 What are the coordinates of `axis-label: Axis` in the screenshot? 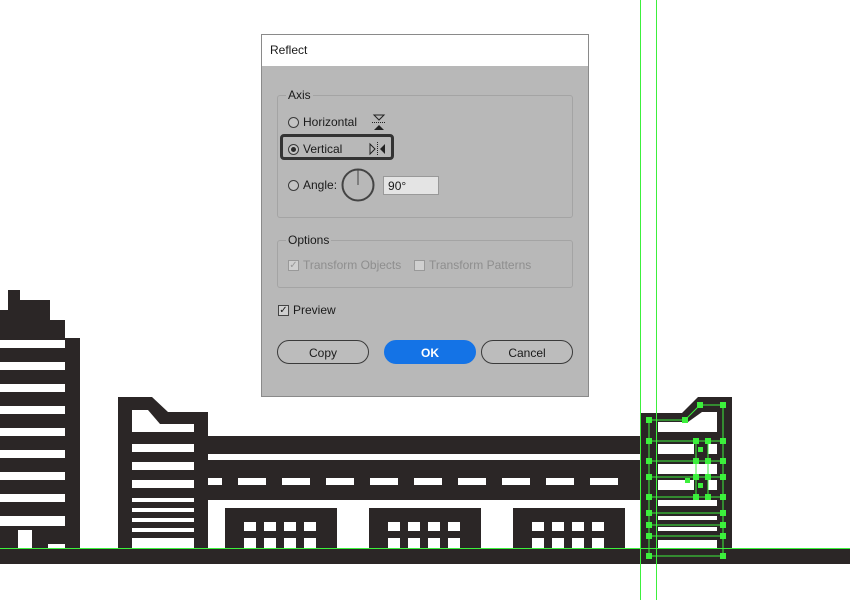 It's located at (299, 95).